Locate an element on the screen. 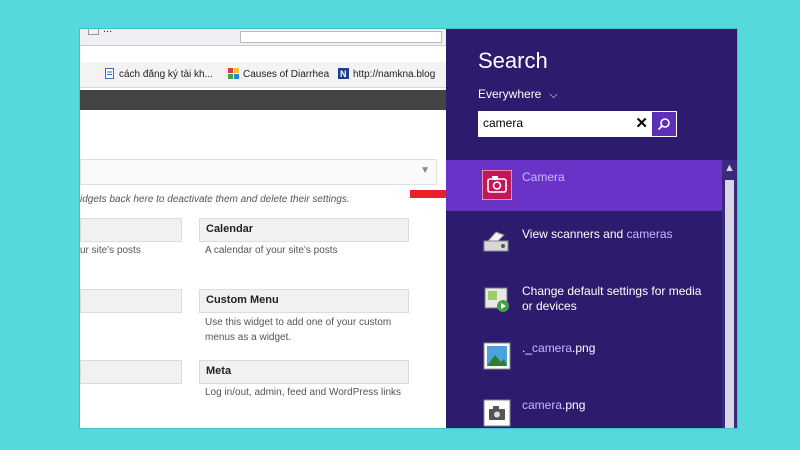  widget-title: Meta is located at coordinates (219, 371).